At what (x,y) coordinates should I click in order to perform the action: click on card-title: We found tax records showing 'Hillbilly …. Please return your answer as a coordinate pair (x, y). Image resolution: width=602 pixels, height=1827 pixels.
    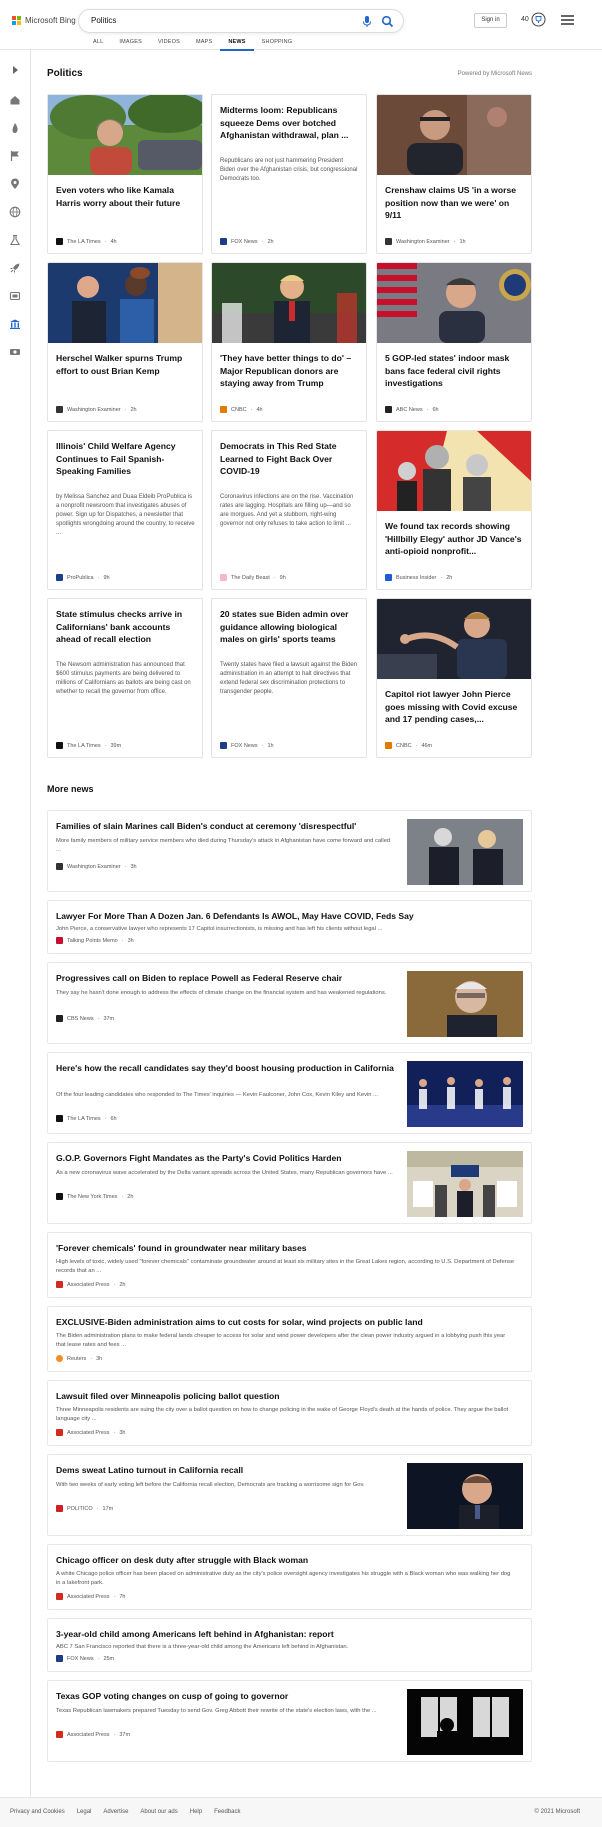
    Looking at the image, I should click on (455, 539).